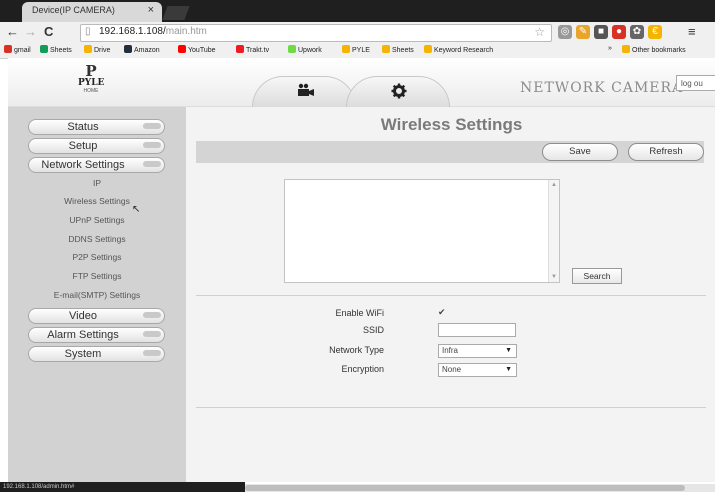 This screenshot has height=492, width=715. Describe the element at coordinates (477, 330) in the screenshot. I see `ssid-field` at that location.